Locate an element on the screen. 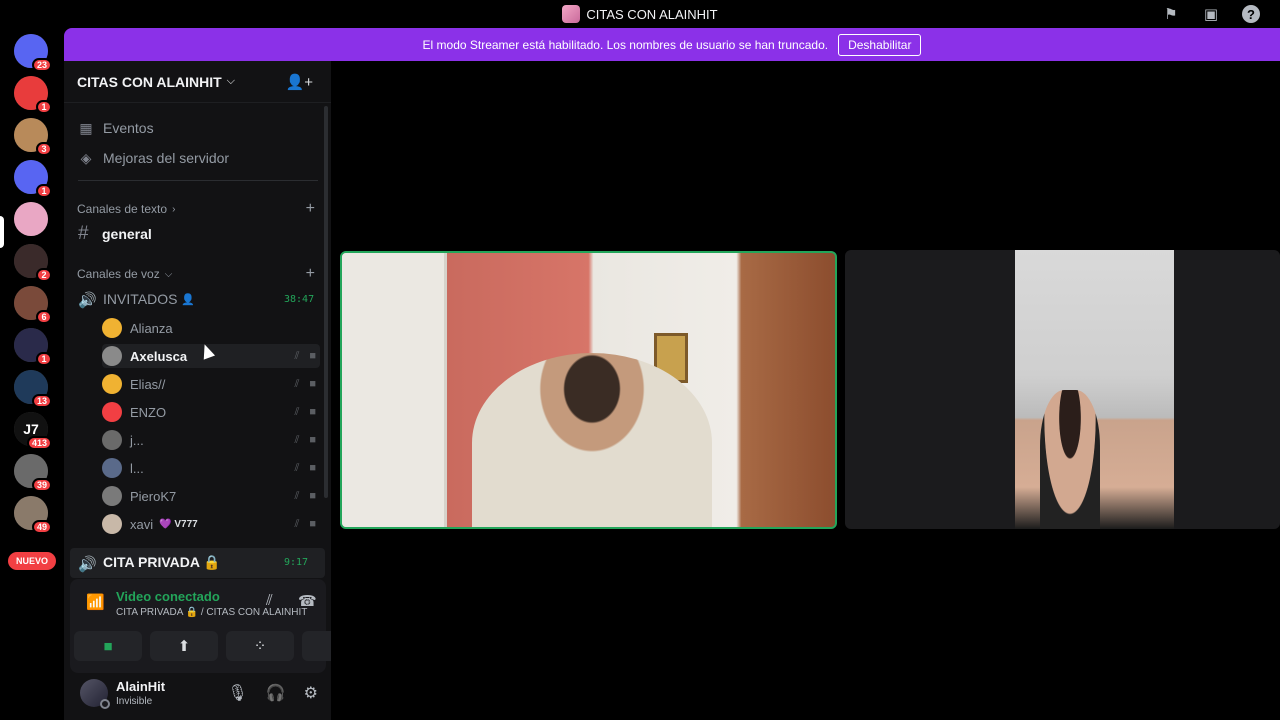 This screenshot has width=1280, height=720. voice-member: xavi 💜 V777 ⫽ ■ is located at coordinates (211, 524).